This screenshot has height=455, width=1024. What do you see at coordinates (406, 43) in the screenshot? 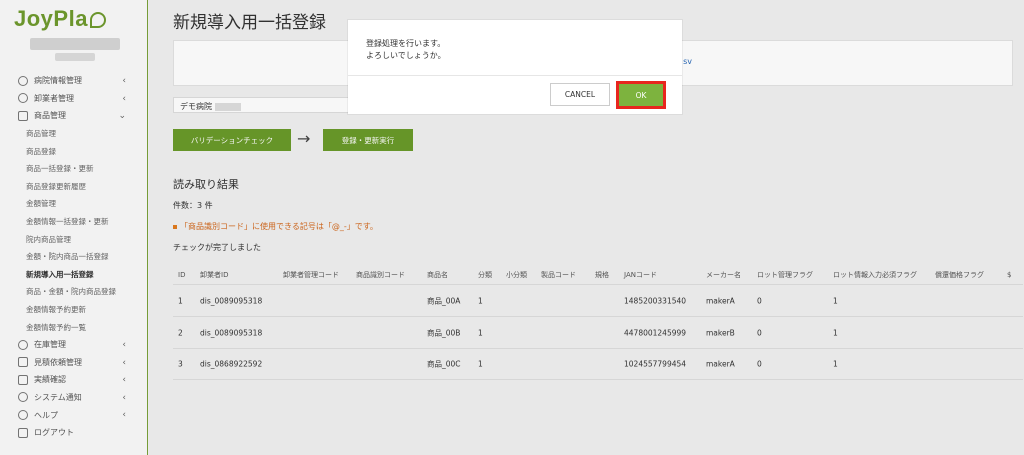
I see `dialog-message-line1: 登録処理を行います。` at bounding box center [406, 43].